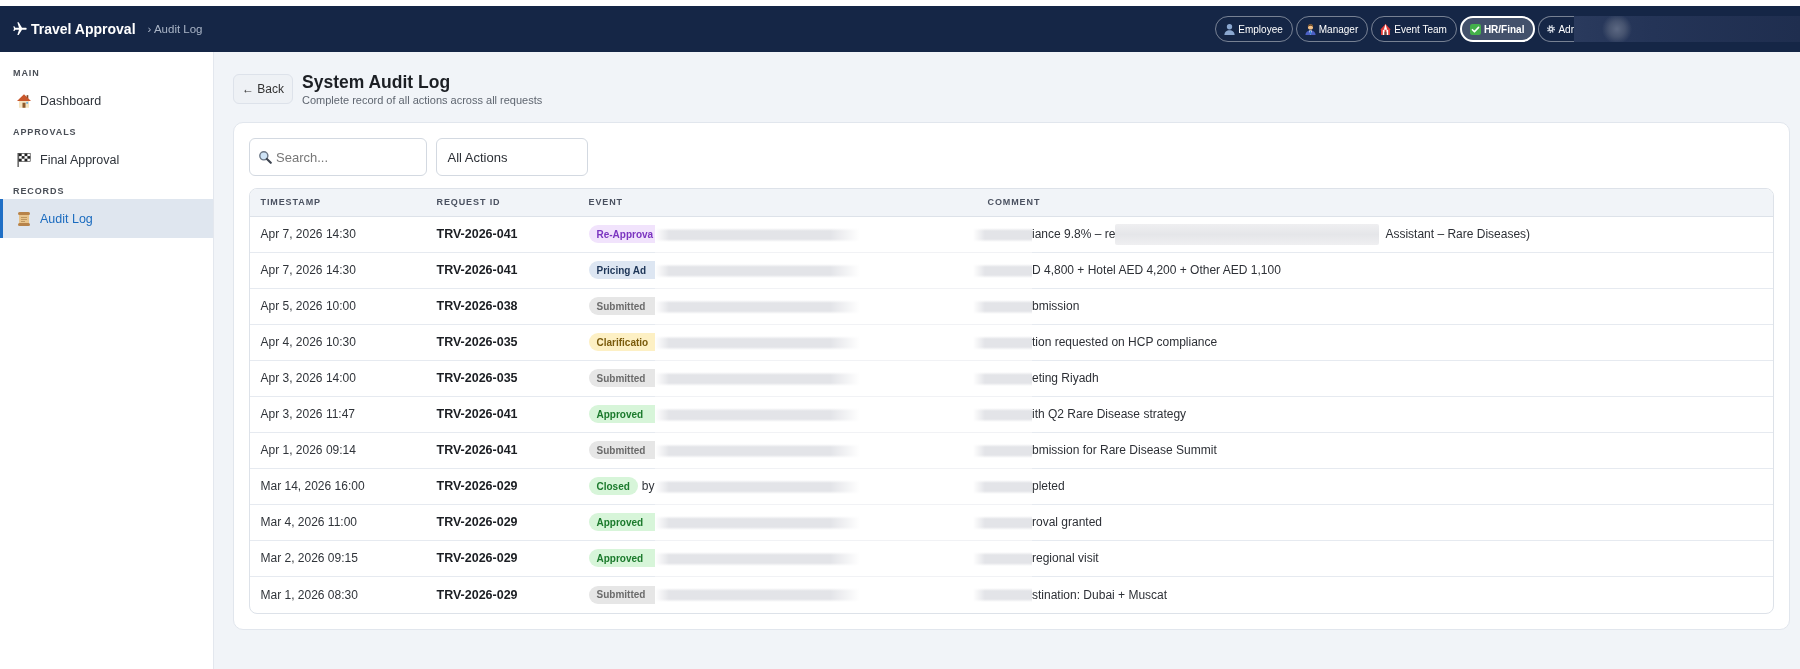  I want to click on column-header: COMMENT, so click(1014, 202).